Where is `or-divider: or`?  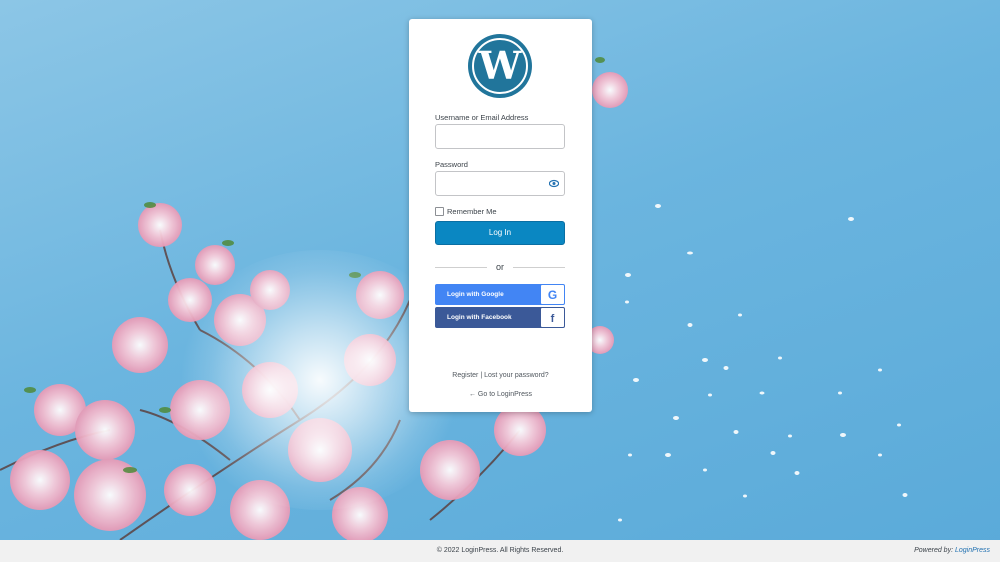
or-divider: or is located at coordinates (500, 268).